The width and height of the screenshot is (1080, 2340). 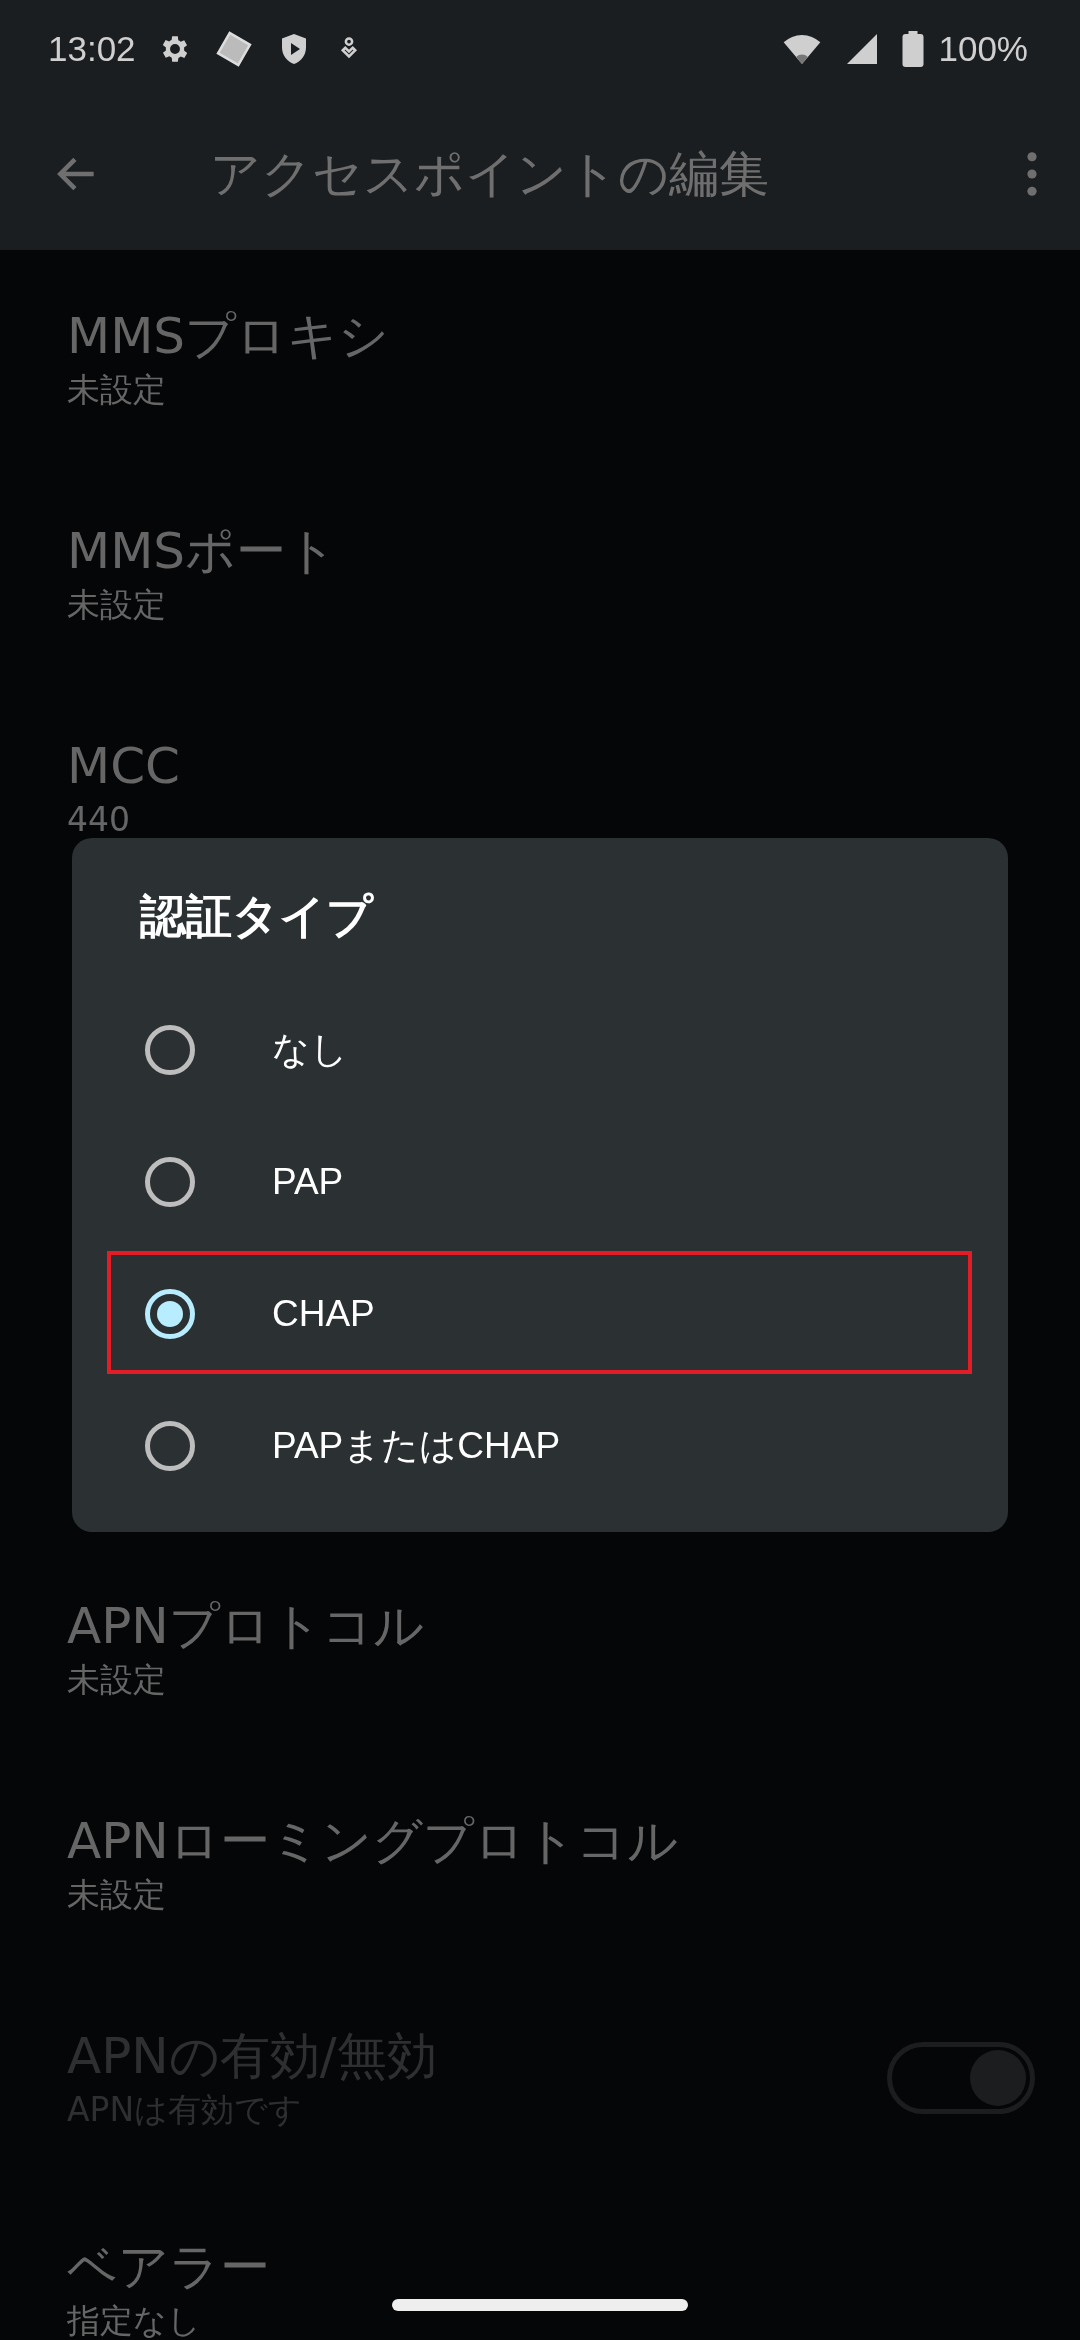 I want to click on option-label: PAPまたはCHAP, so click(x=416, y=1446).